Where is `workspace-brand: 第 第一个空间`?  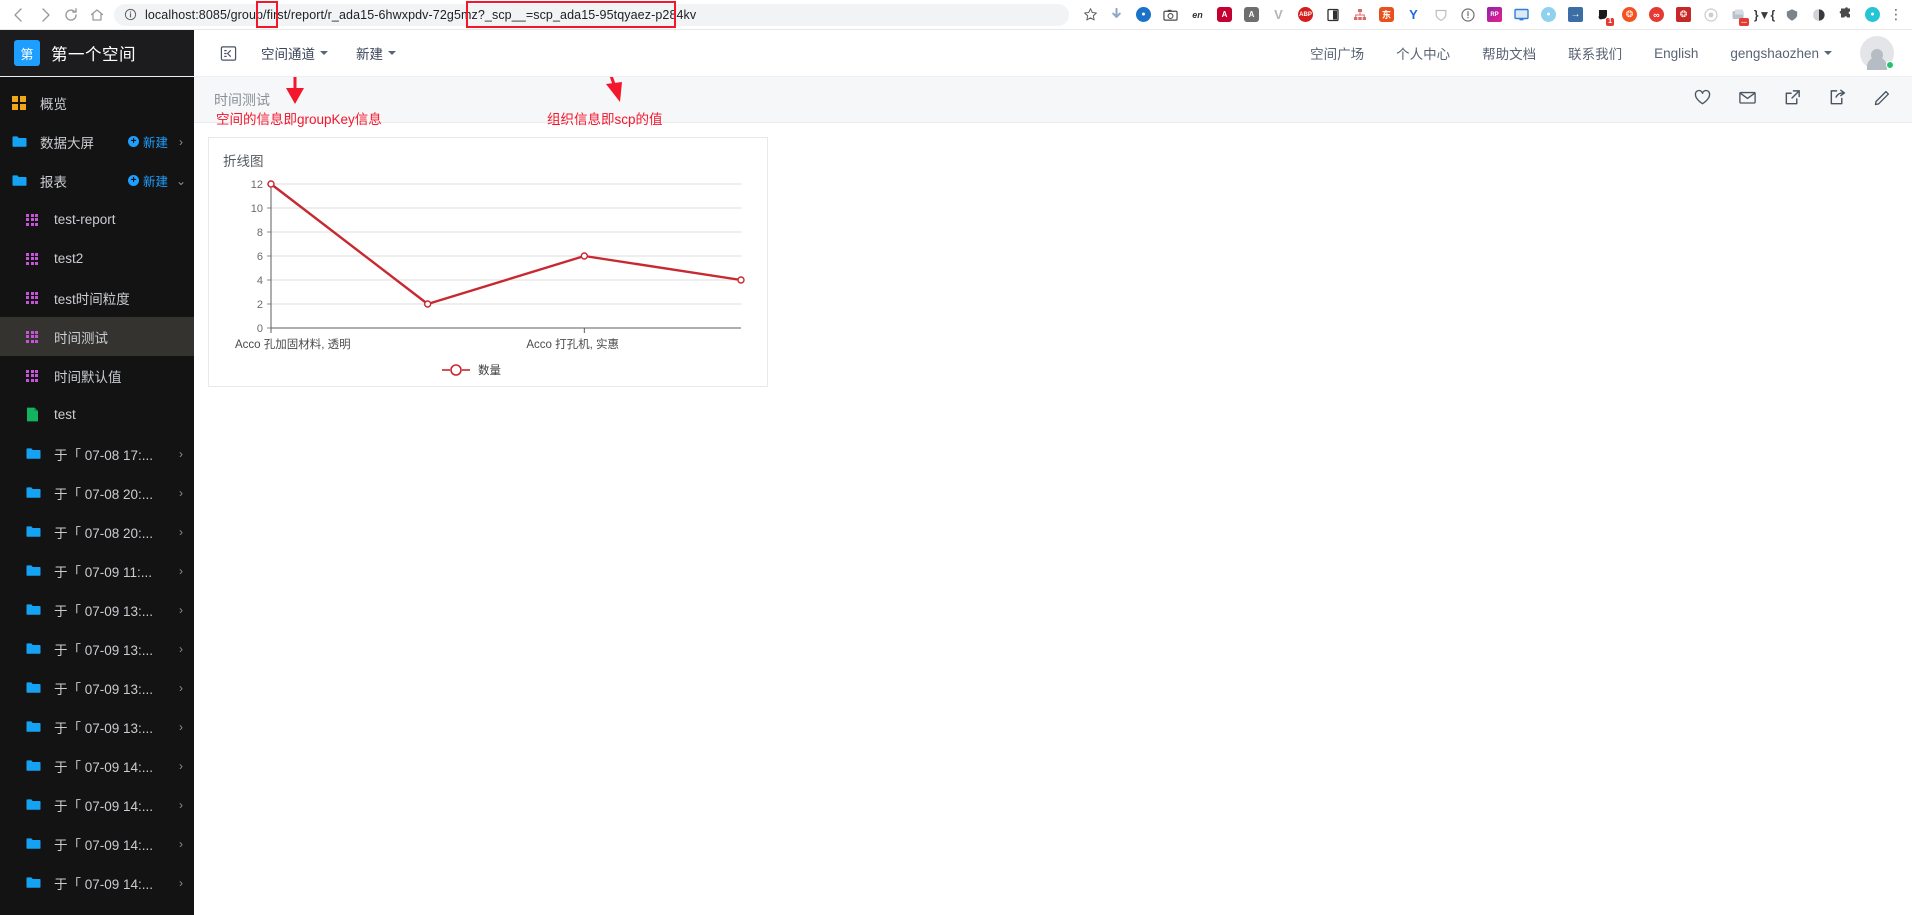
workspace-brand: 第 第一个空间 is located at coordinates (97, 53).